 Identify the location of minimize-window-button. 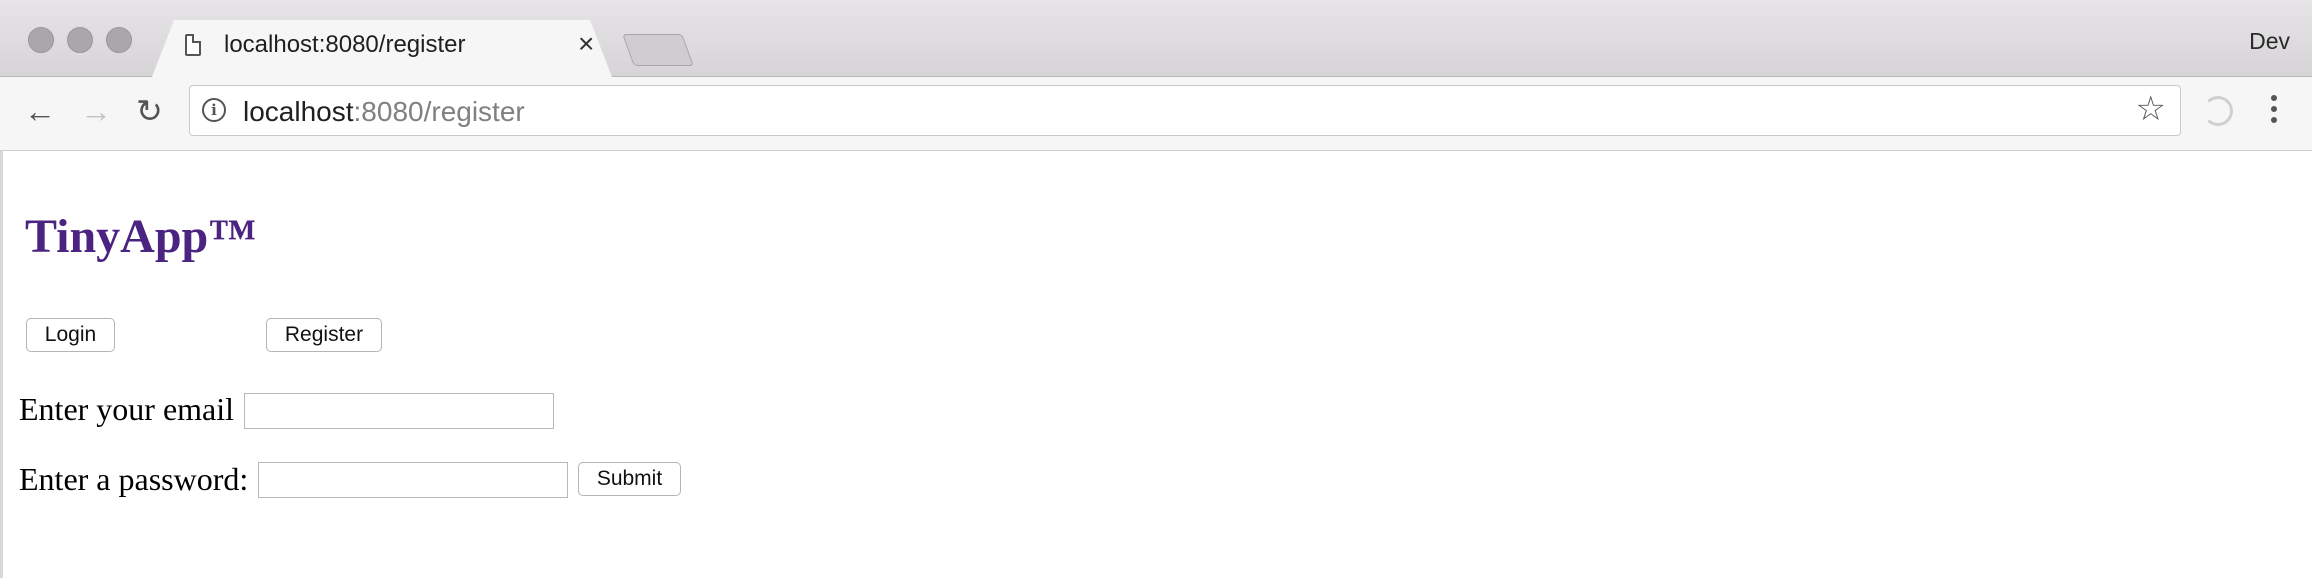
(80, 40).